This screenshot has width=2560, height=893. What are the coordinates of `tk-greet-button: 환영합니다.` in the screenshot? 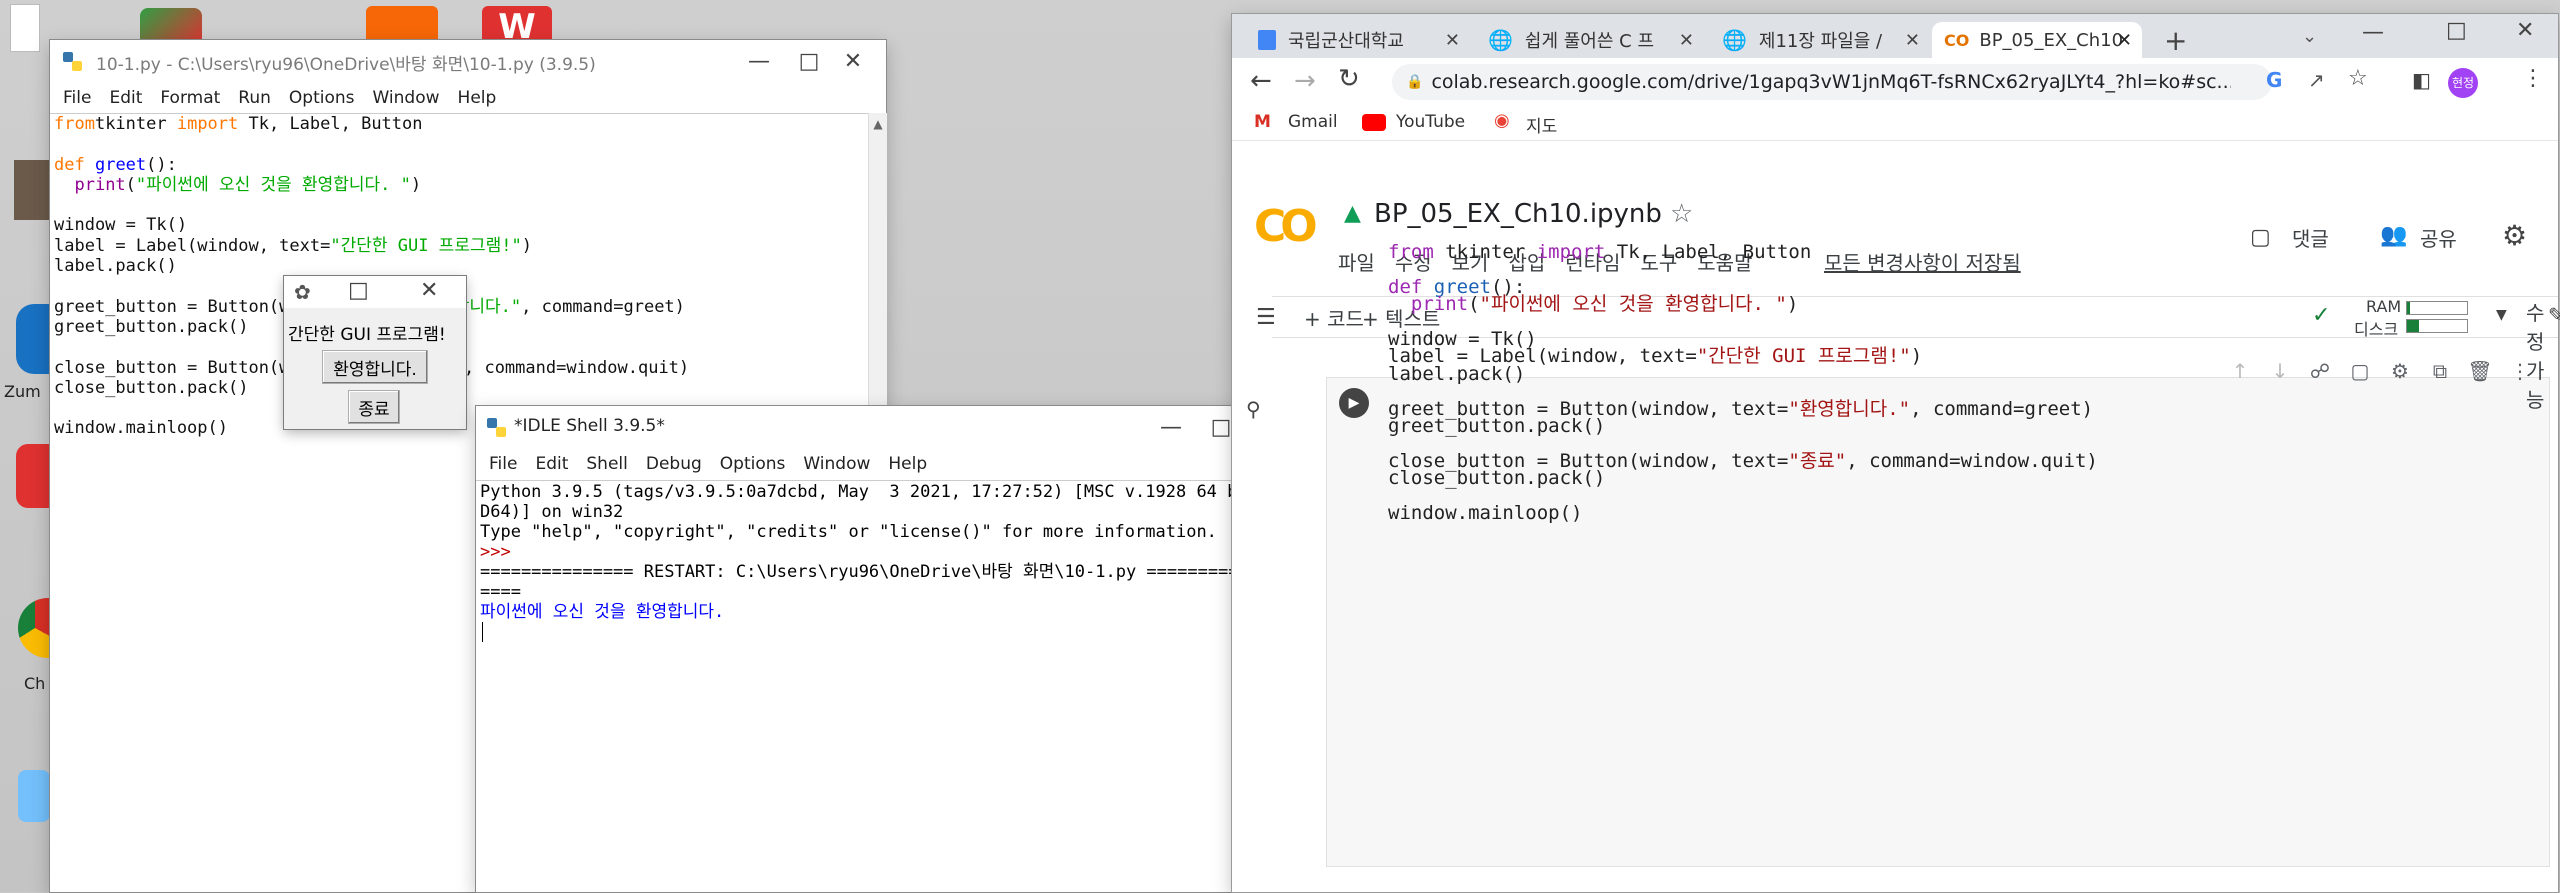 It's located at (375, 367).